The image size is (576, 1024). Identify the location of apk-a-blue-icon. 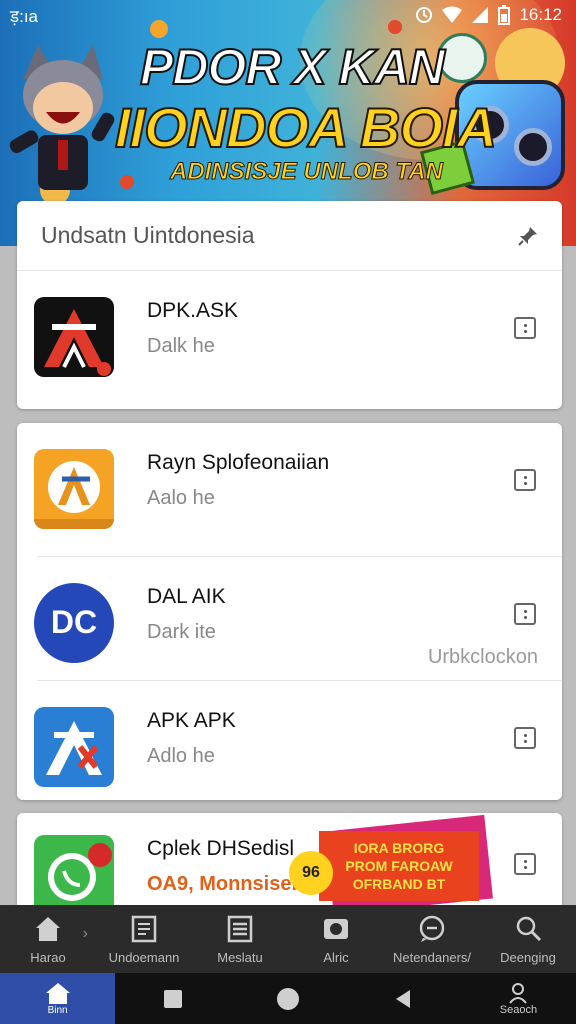
(74, 747).